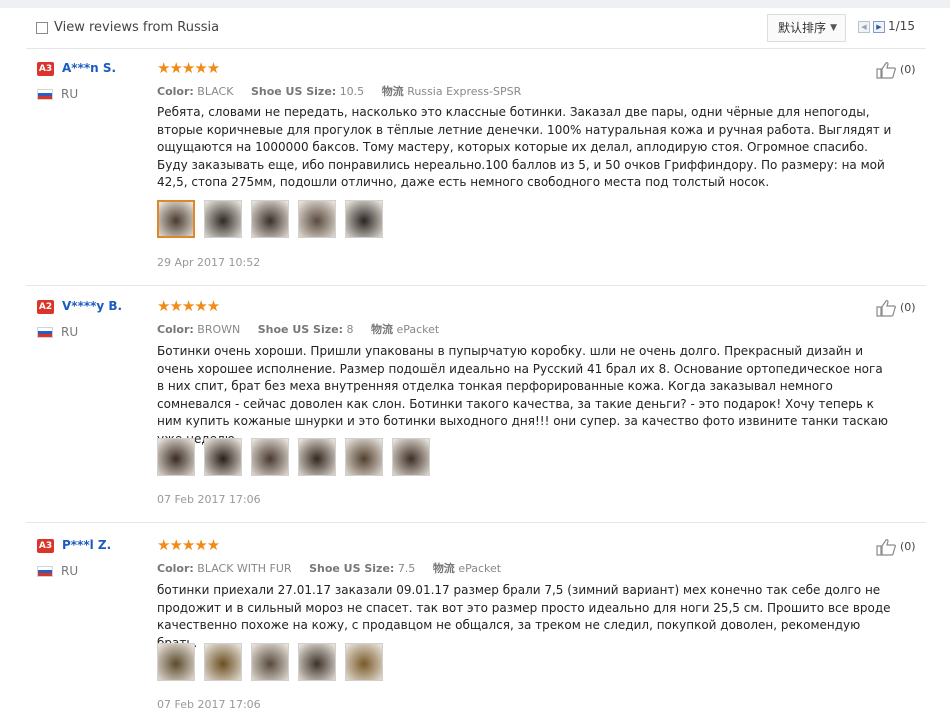 The width and height of the screenshot is (950, 728). I want to click on prev-page-button: ◀, so click(864, 27).